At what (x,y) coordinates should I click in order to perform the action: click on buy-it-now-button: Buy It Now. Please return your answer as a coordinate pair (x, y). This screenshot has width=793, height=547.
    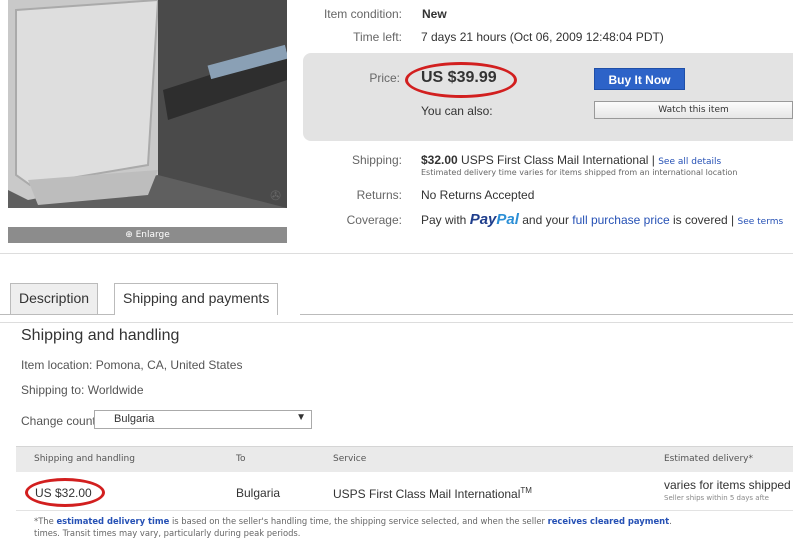
    Looking at the image, I should click on (639, 79).